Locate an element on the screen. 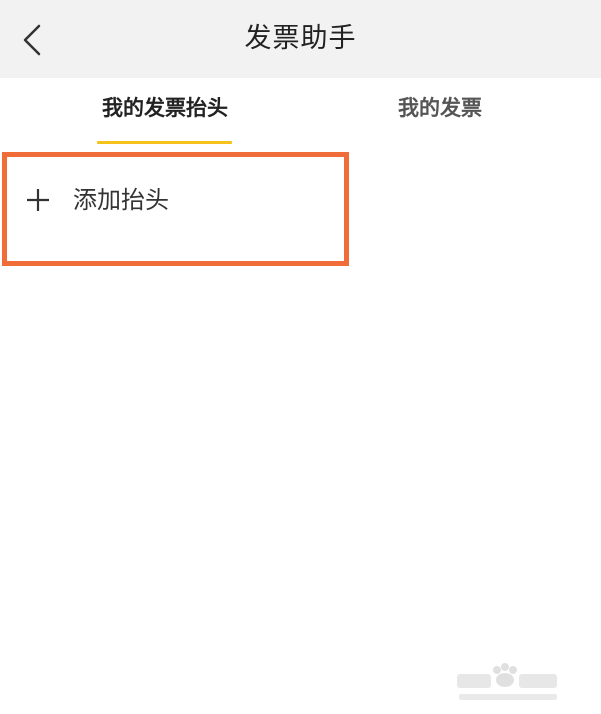  active-tab-indicator is located at coordinates (164, 142).